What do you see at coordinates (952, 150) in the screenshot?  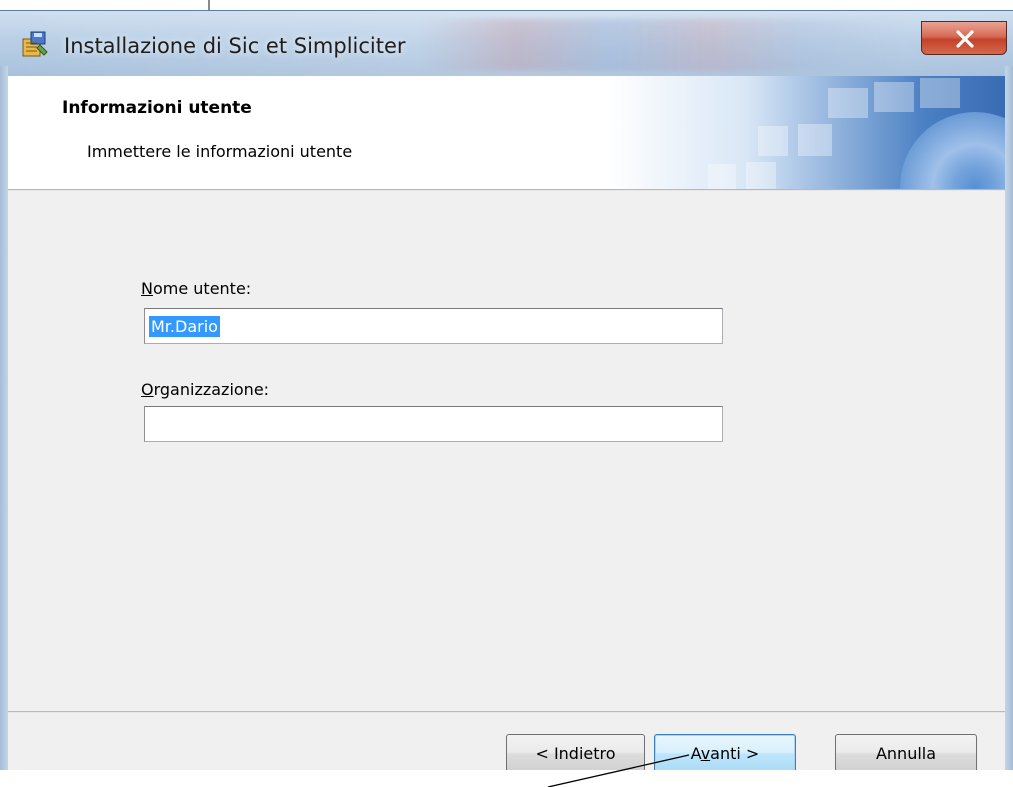 I see `banner-disc-graphic` at bounding box center [952, 150].